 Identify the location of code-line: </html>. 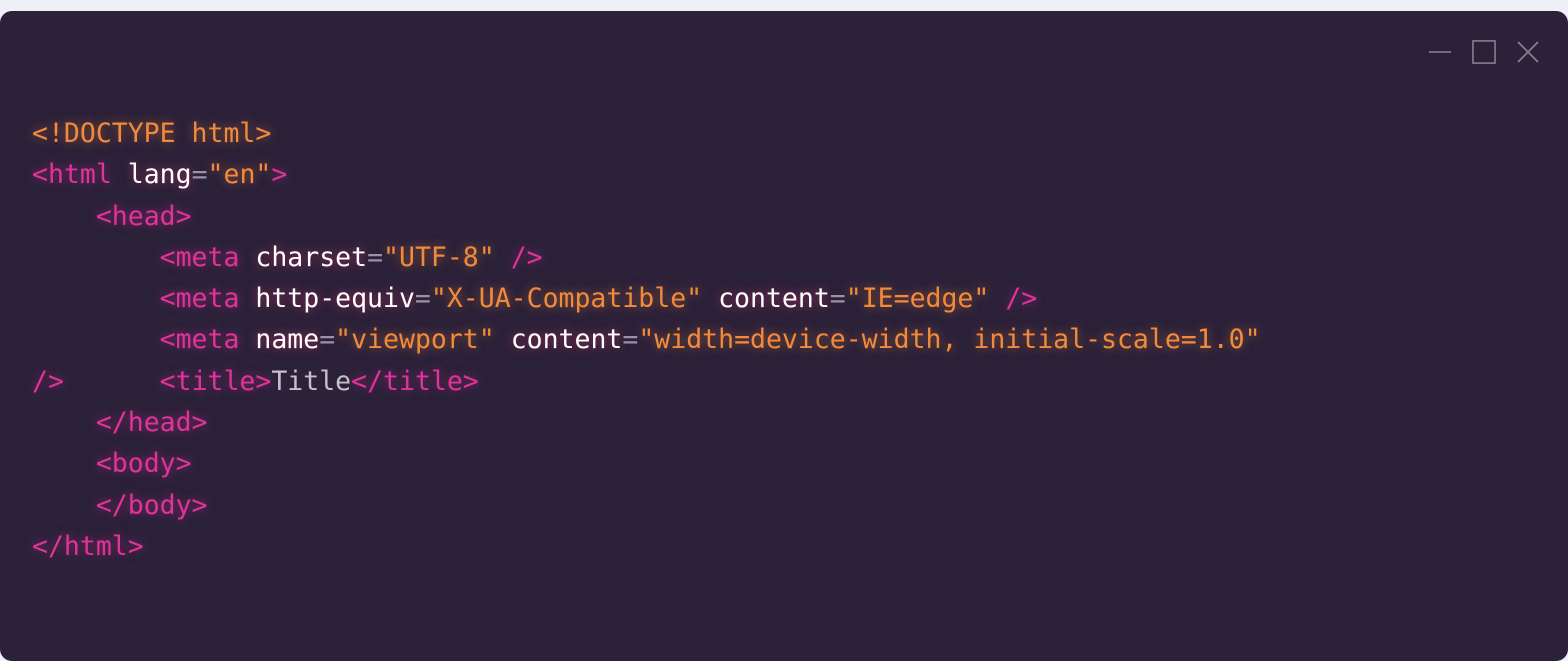
(646, 546).